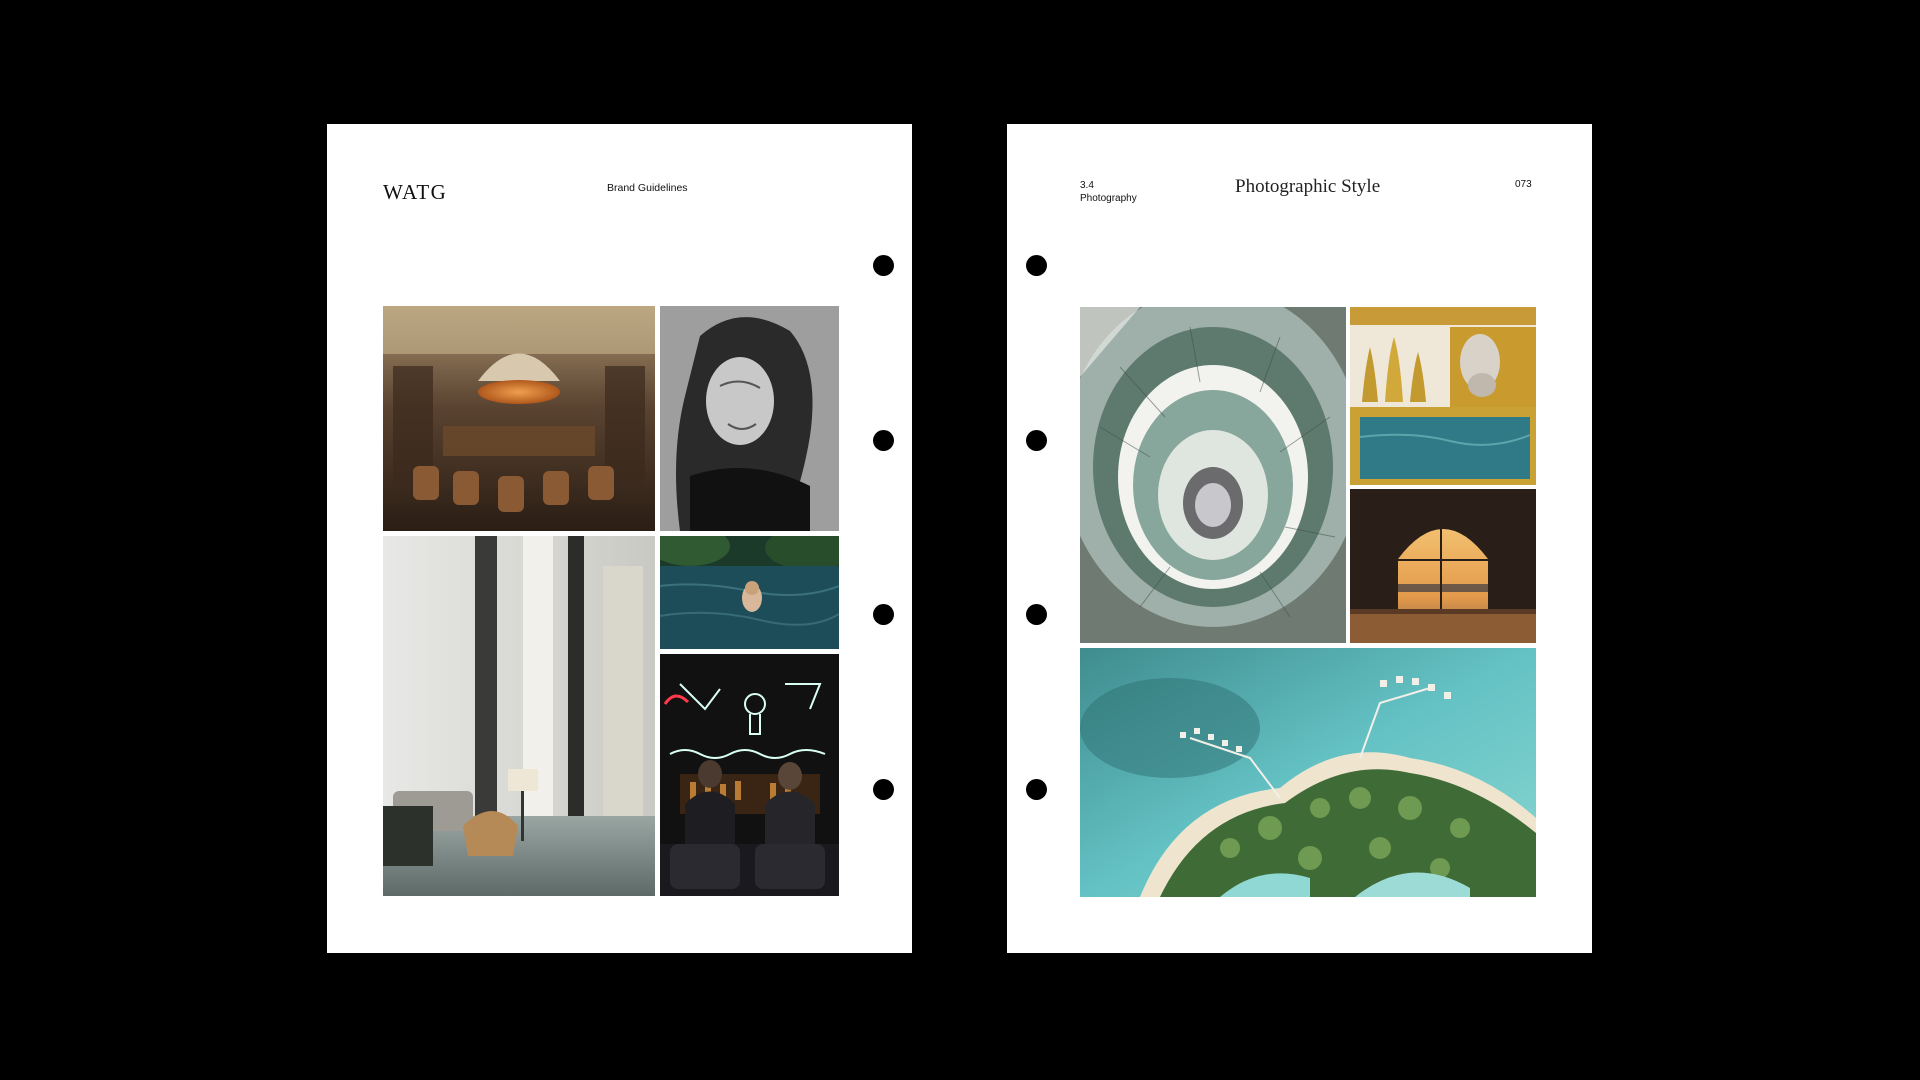  I want to click on page-heading: Photographic Style, so click(1308, 186).